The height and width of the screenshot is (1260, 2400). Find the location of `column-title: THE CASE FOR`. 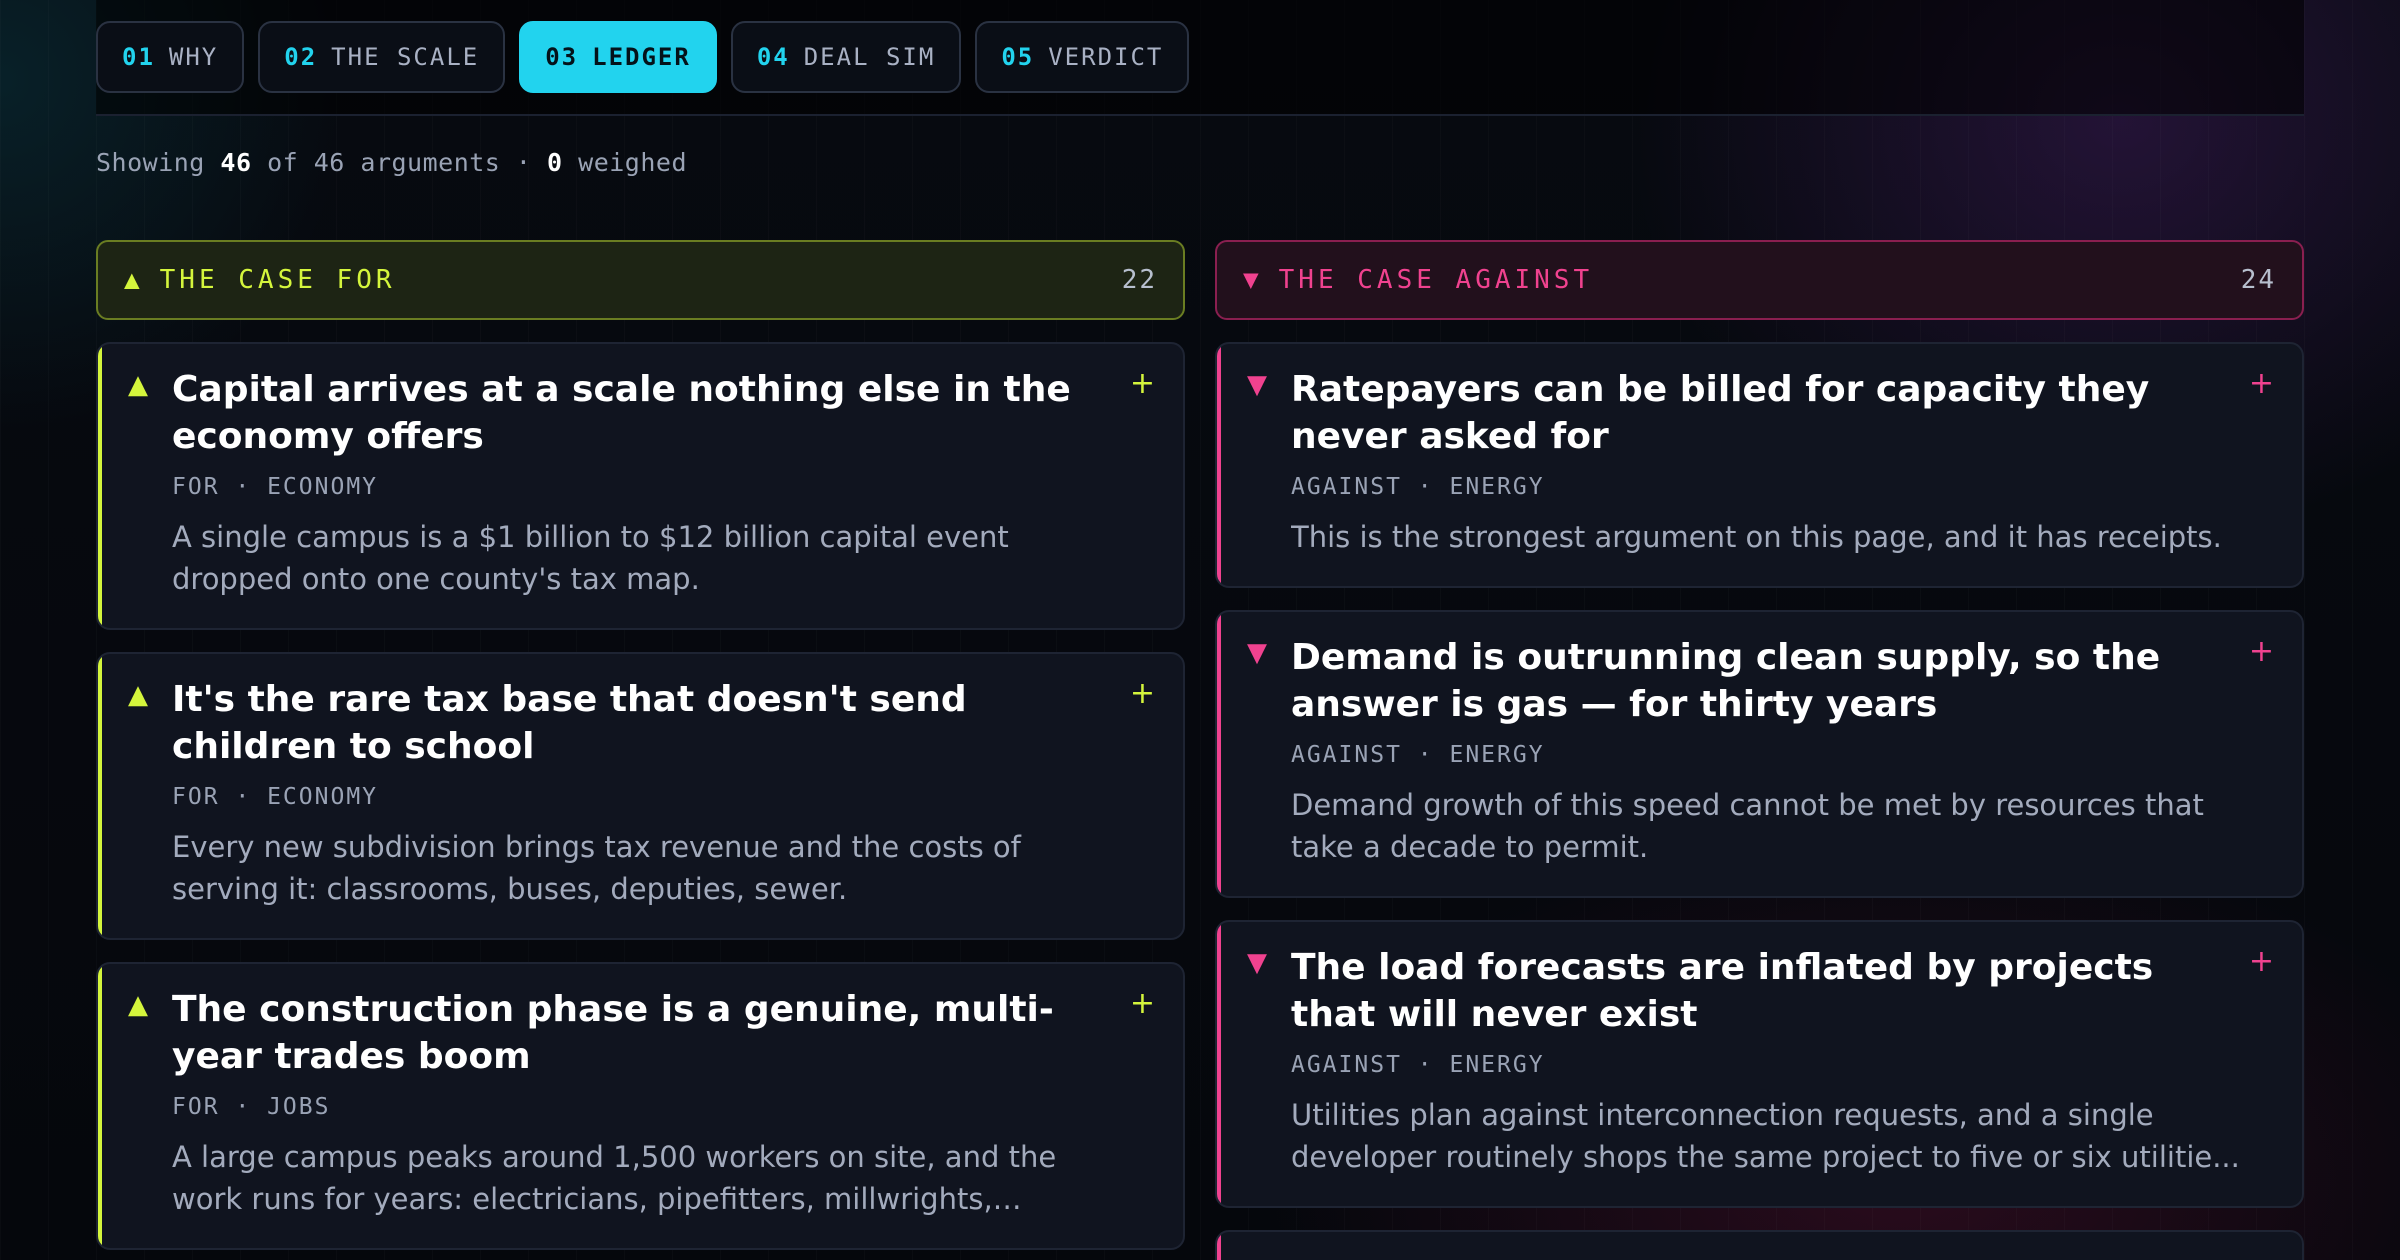

column-title: THE CASE FOR is located at coordinates (277, 280).